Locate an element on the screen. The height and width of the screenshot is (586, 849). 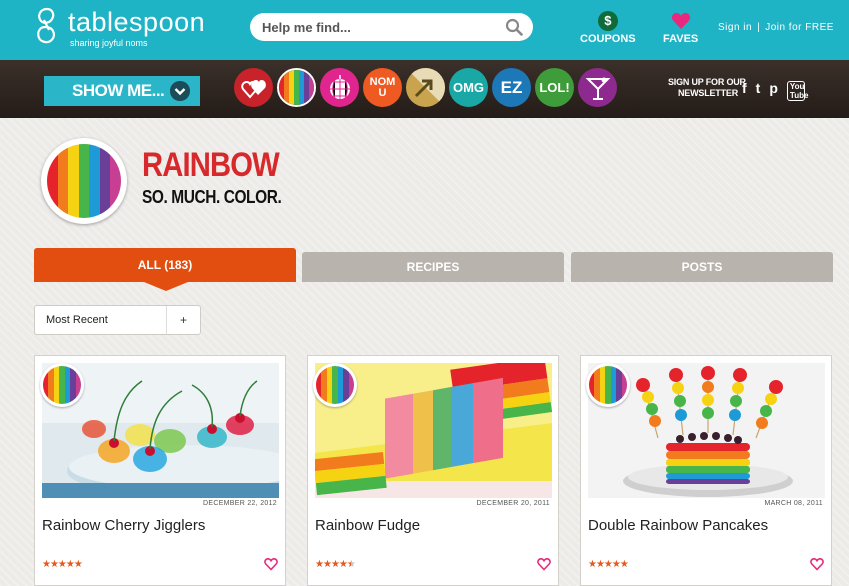
join-link: Join for FREE is located at coordinates (799, 27).